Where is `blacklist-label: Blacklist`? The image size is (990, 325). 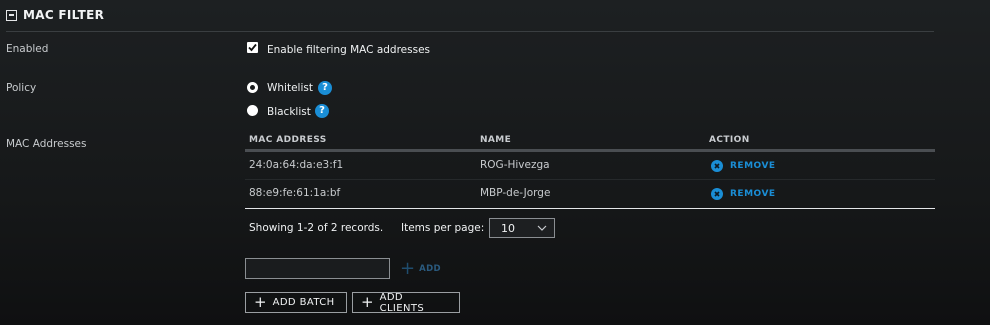
blacklist-label: Blacklist is located at coordinates (289, 112).